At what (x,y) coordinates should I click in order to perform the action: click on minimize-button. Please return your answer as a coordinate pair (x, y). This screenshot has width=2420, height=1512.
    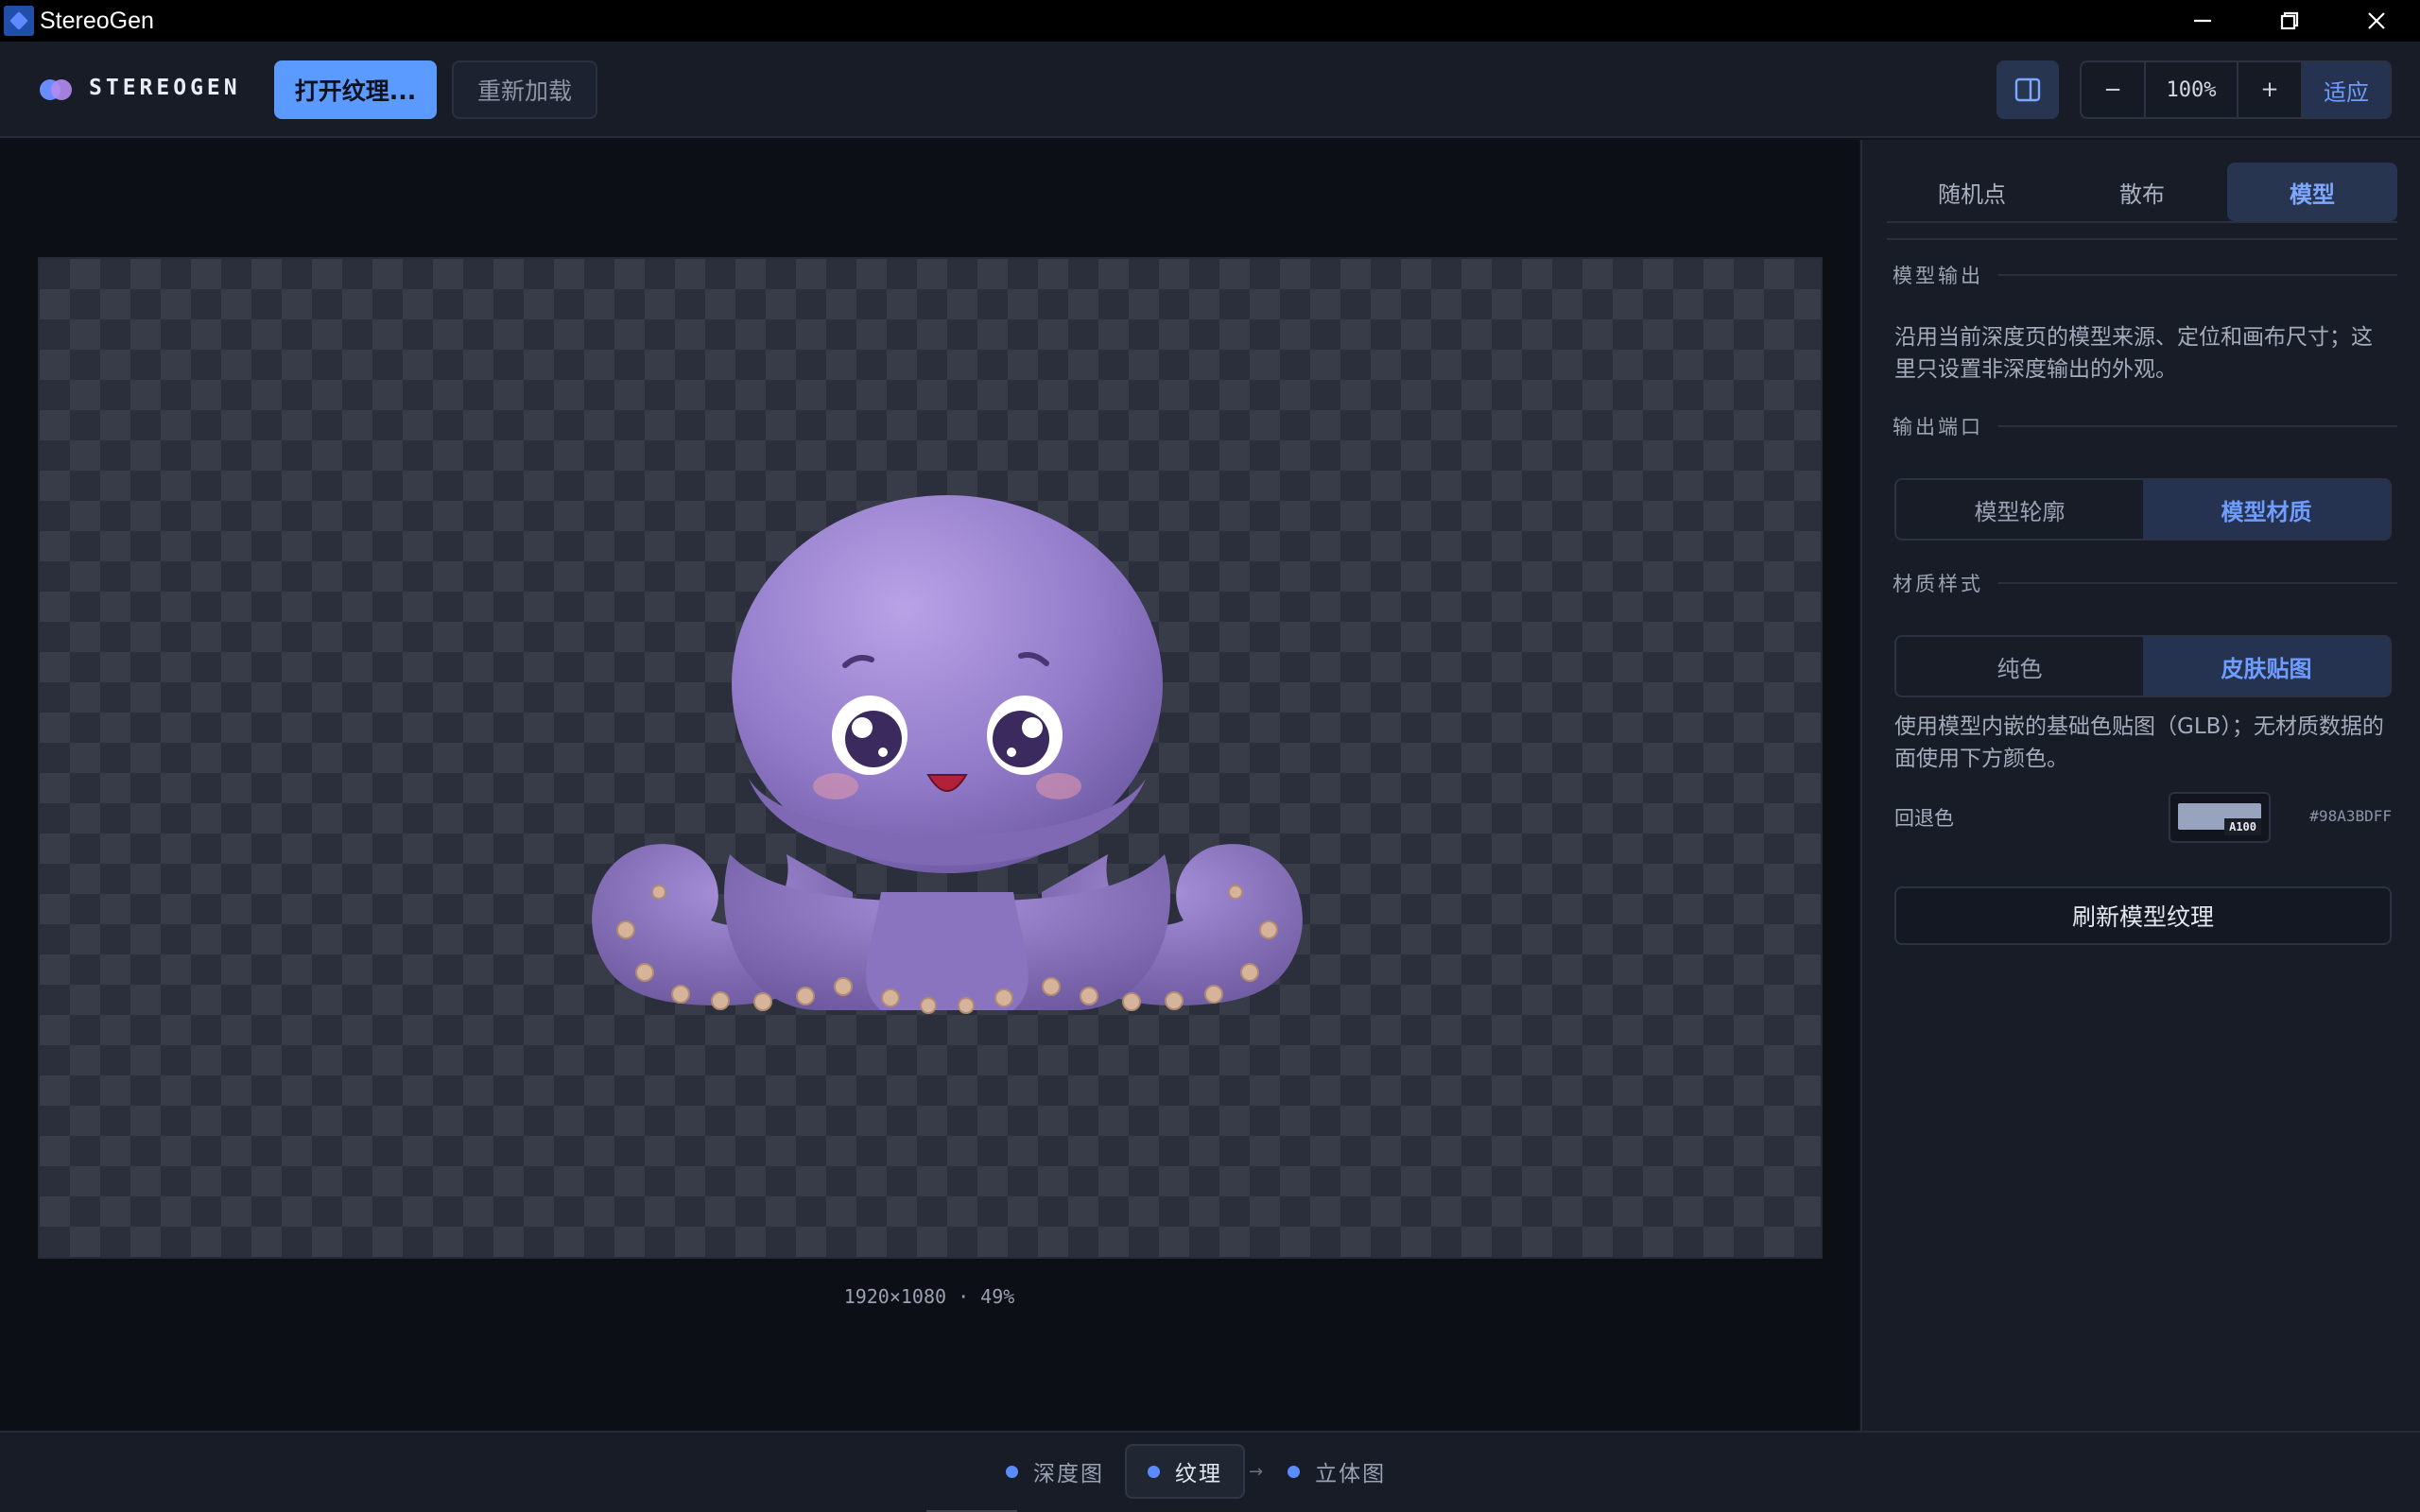
    Looking at the image, I should click on (2202, 21).